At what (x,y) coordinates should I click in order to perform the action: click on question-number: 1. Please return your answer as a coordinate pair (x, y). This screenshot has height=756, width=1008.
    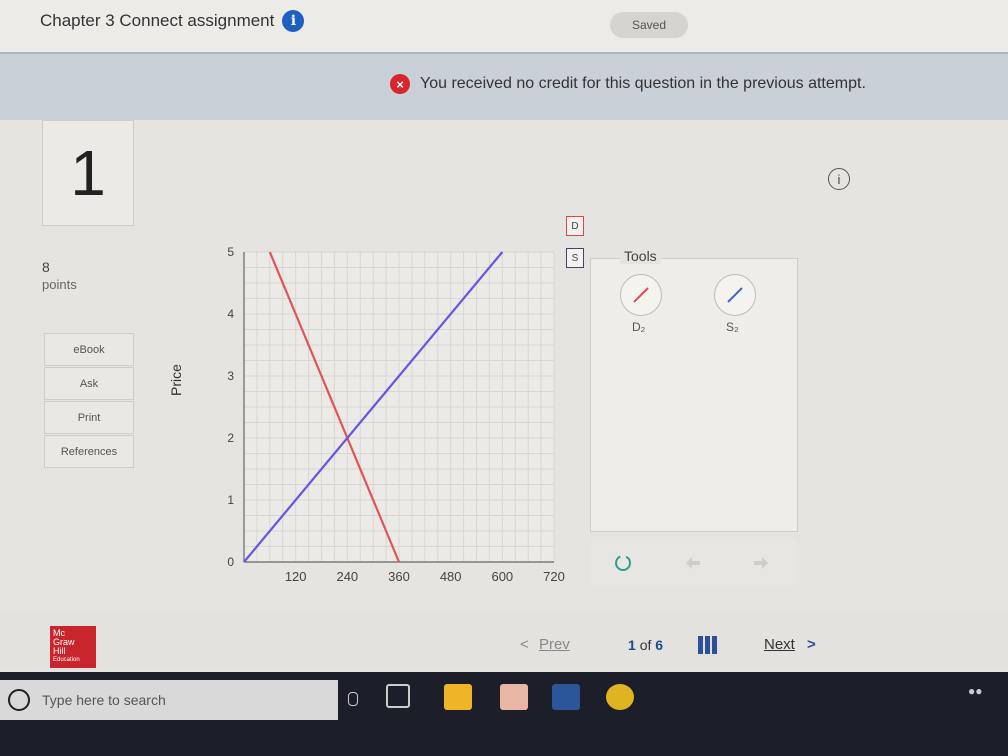
    Looking at the image, I should click on (88, 173).